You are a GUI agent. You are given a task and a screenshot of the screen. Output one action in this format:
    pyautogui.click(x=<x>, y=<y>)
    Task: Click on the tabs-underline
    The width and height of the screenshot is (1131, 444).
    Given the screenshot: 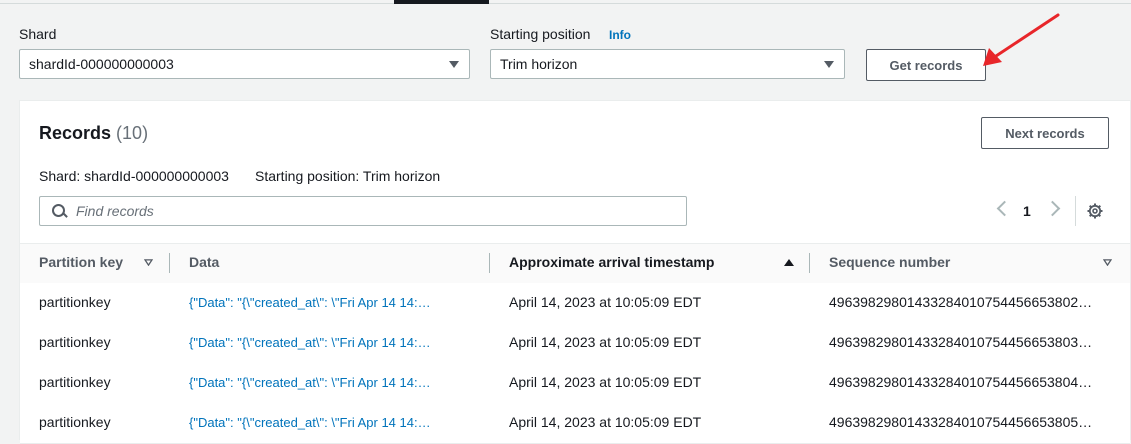 What is the action you would take?
    pyautogui.click(x=565, y=2)
    